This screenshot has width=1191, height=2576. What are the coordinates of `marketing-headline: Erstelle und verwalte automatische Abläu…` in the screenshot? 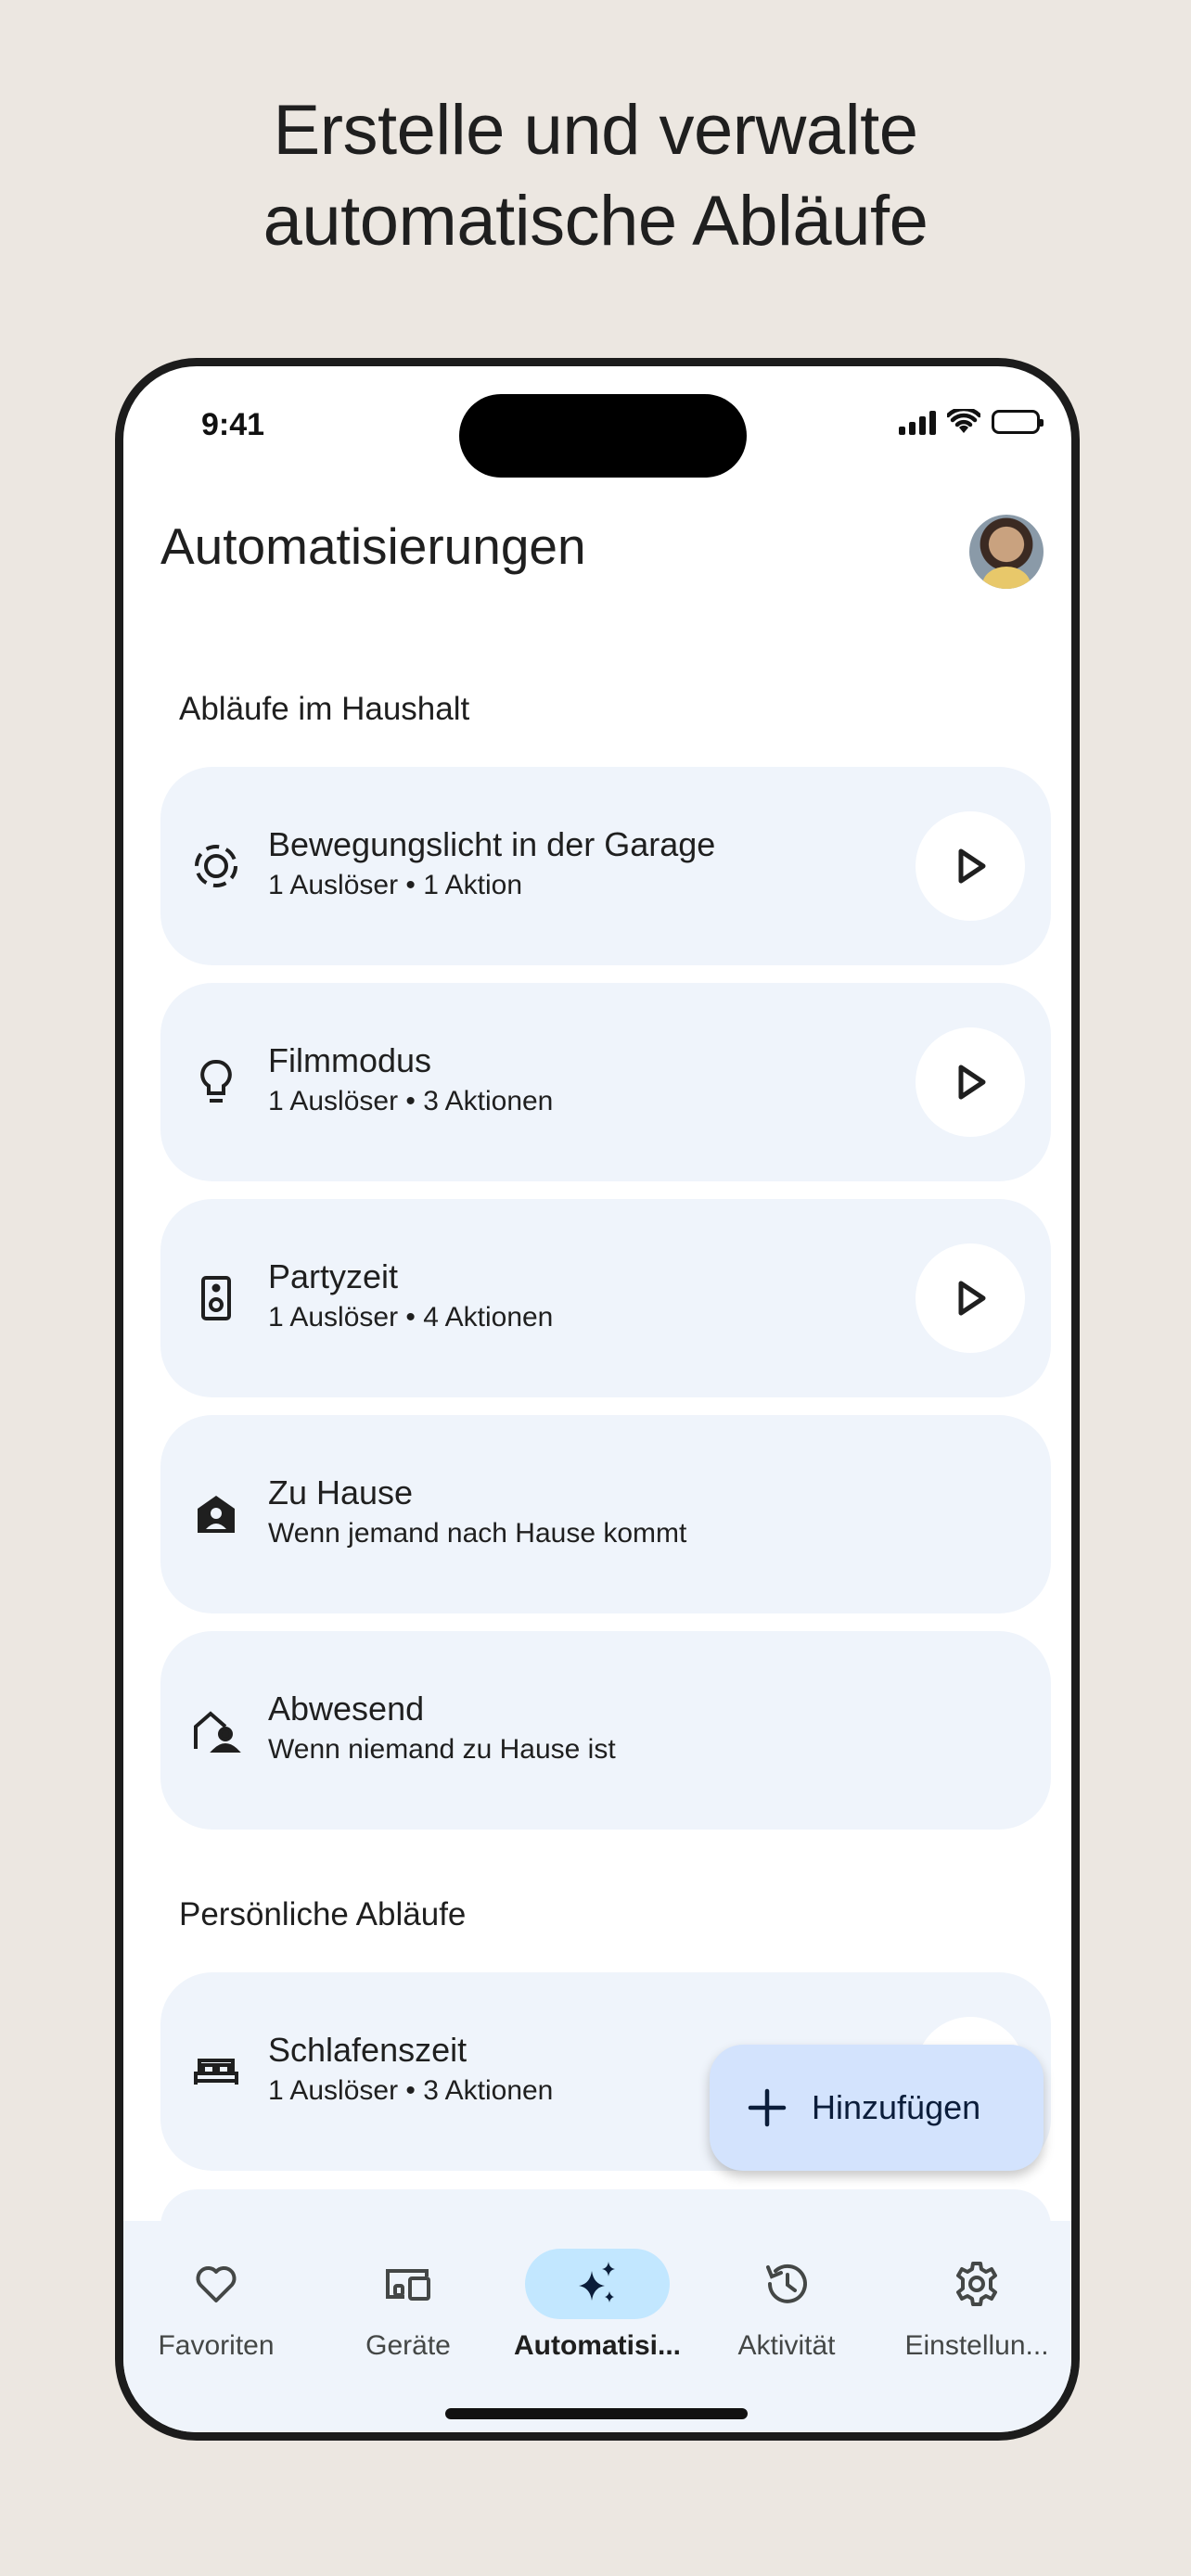 It's located at (595, 176).